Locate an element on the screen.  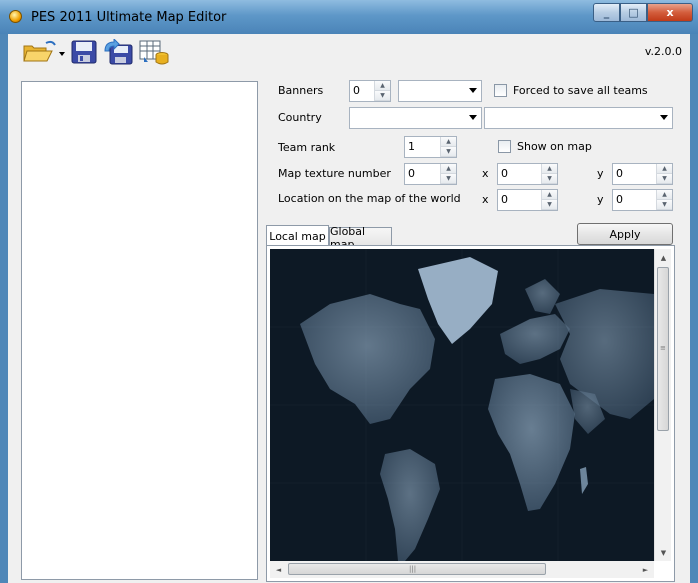
map-texture-y-stepper: 0 ▲ ▼ is located at coordinates (642, 174).